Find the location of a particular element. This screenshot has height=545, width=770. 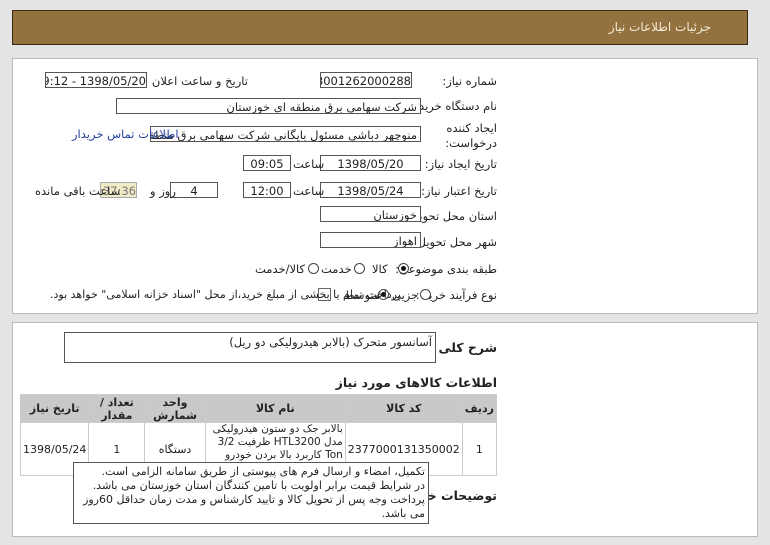

description-field: آسانسور متحرک (بالابر هیدرولیکی دو ریل) is located at coordinates (250, 347).